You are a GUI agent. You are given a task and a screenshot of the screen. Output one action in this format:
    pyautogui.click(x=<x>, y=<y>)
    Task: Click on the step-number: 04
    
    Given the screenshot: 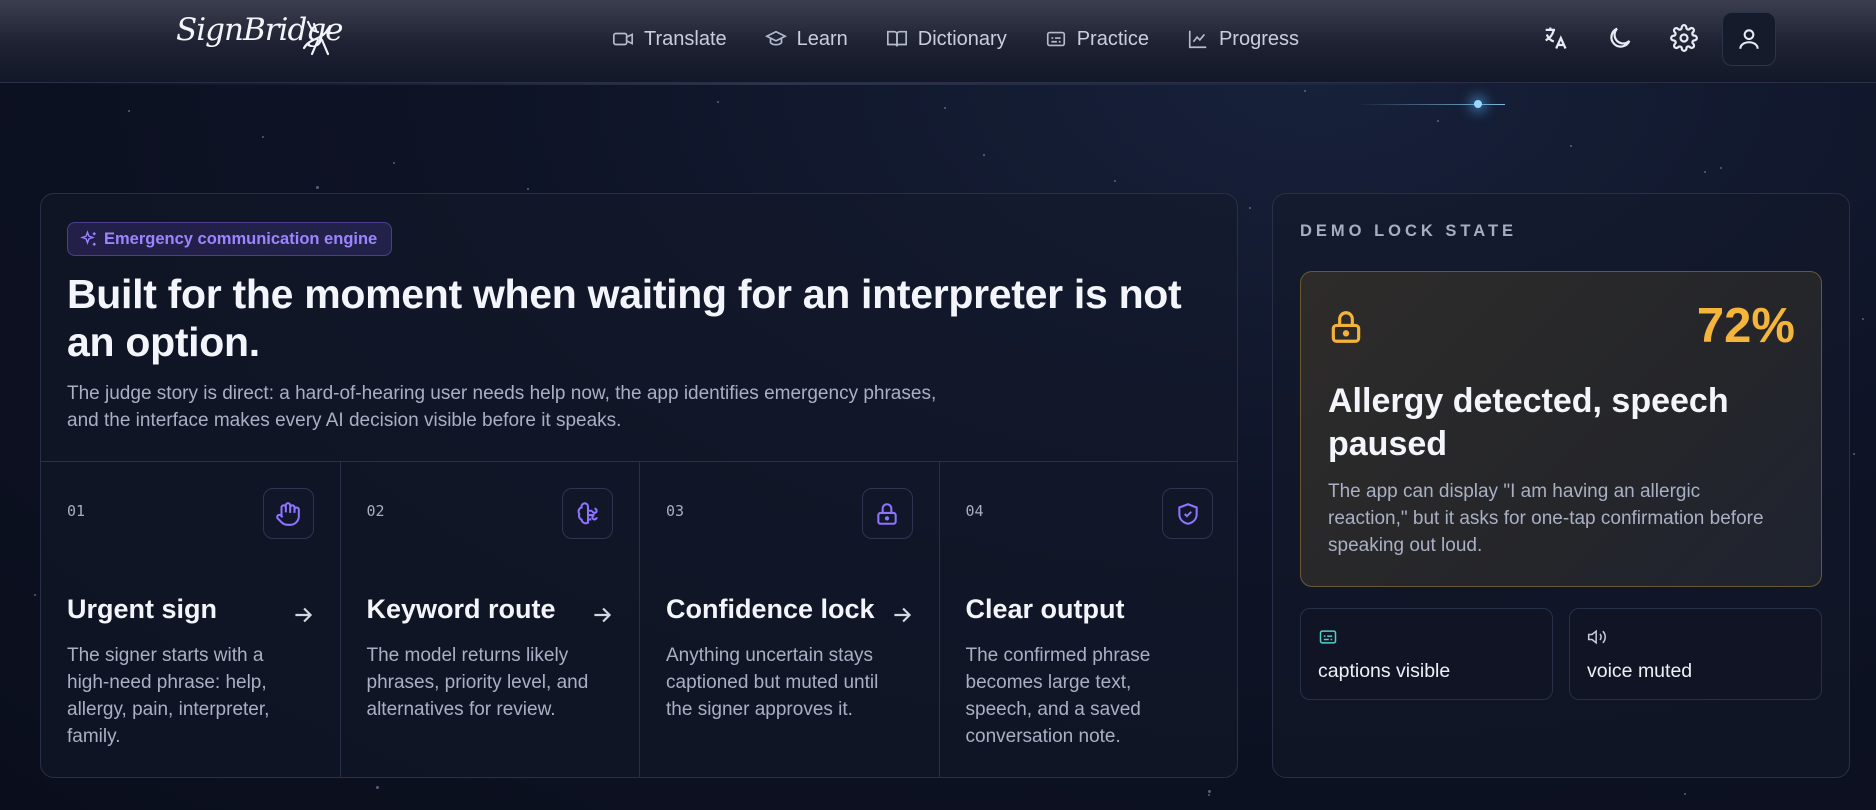 What is the action you would take?
    pyautogui.click(x=974, y=511)
    